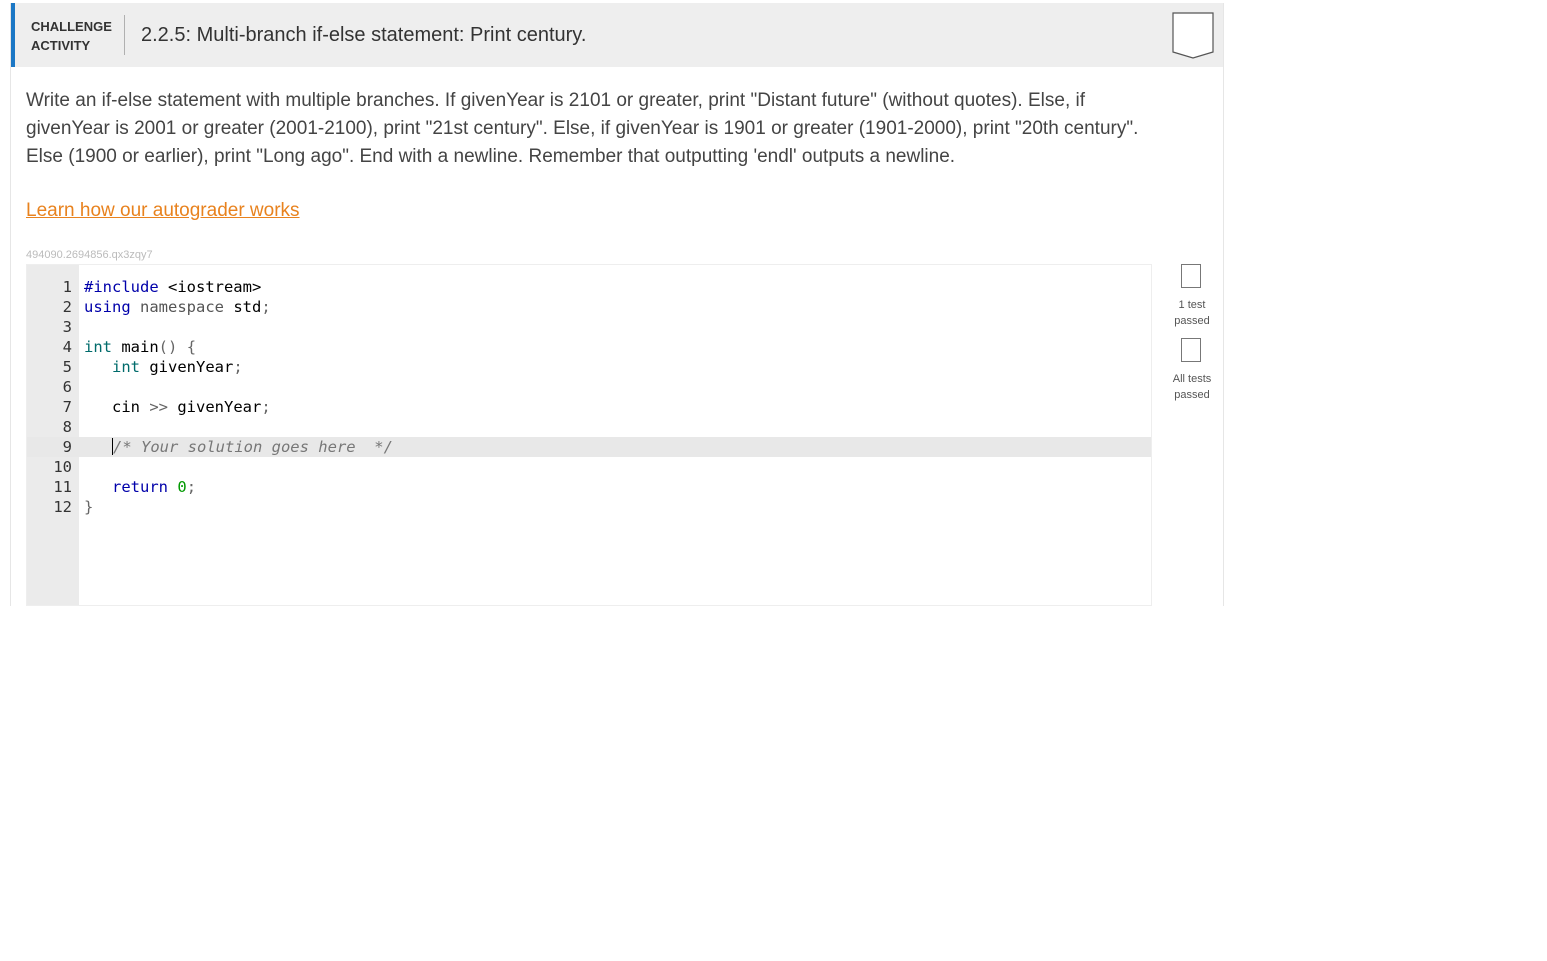  Describe the element at coordinates (1192, 379) in the screenshot. I see `all-tests-line1: All tests` at that location.